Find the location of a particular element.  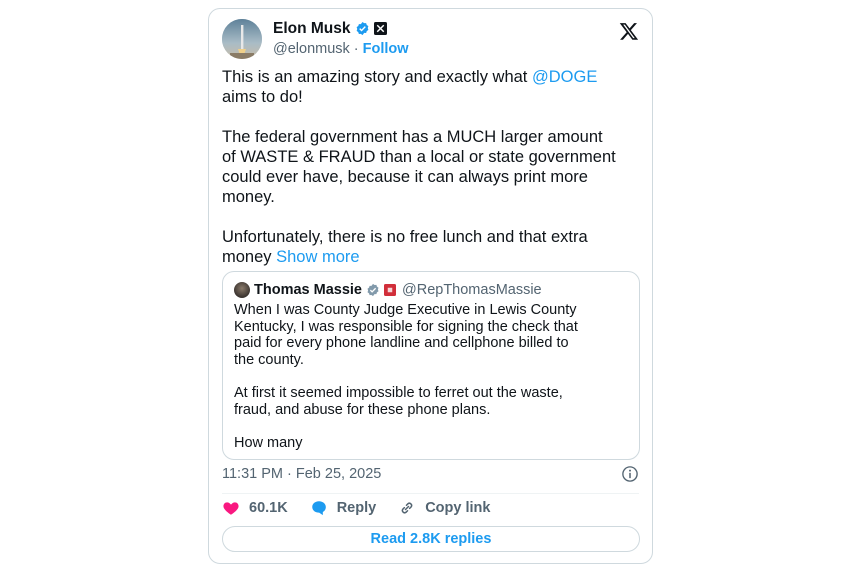

quote-author-avatar is located at coordinates (242, 290).